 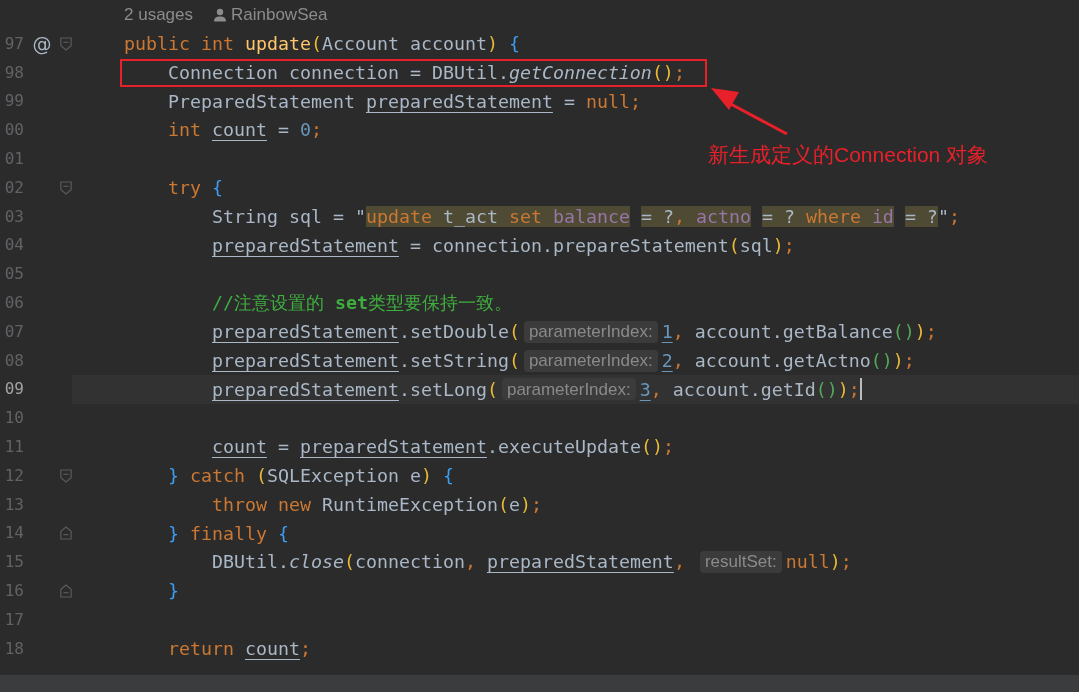 What do you see at coordinates (365, 360) in the screenshot?
I see `code-text: preparedStatement.setString(` at bounding box center [365, 360].